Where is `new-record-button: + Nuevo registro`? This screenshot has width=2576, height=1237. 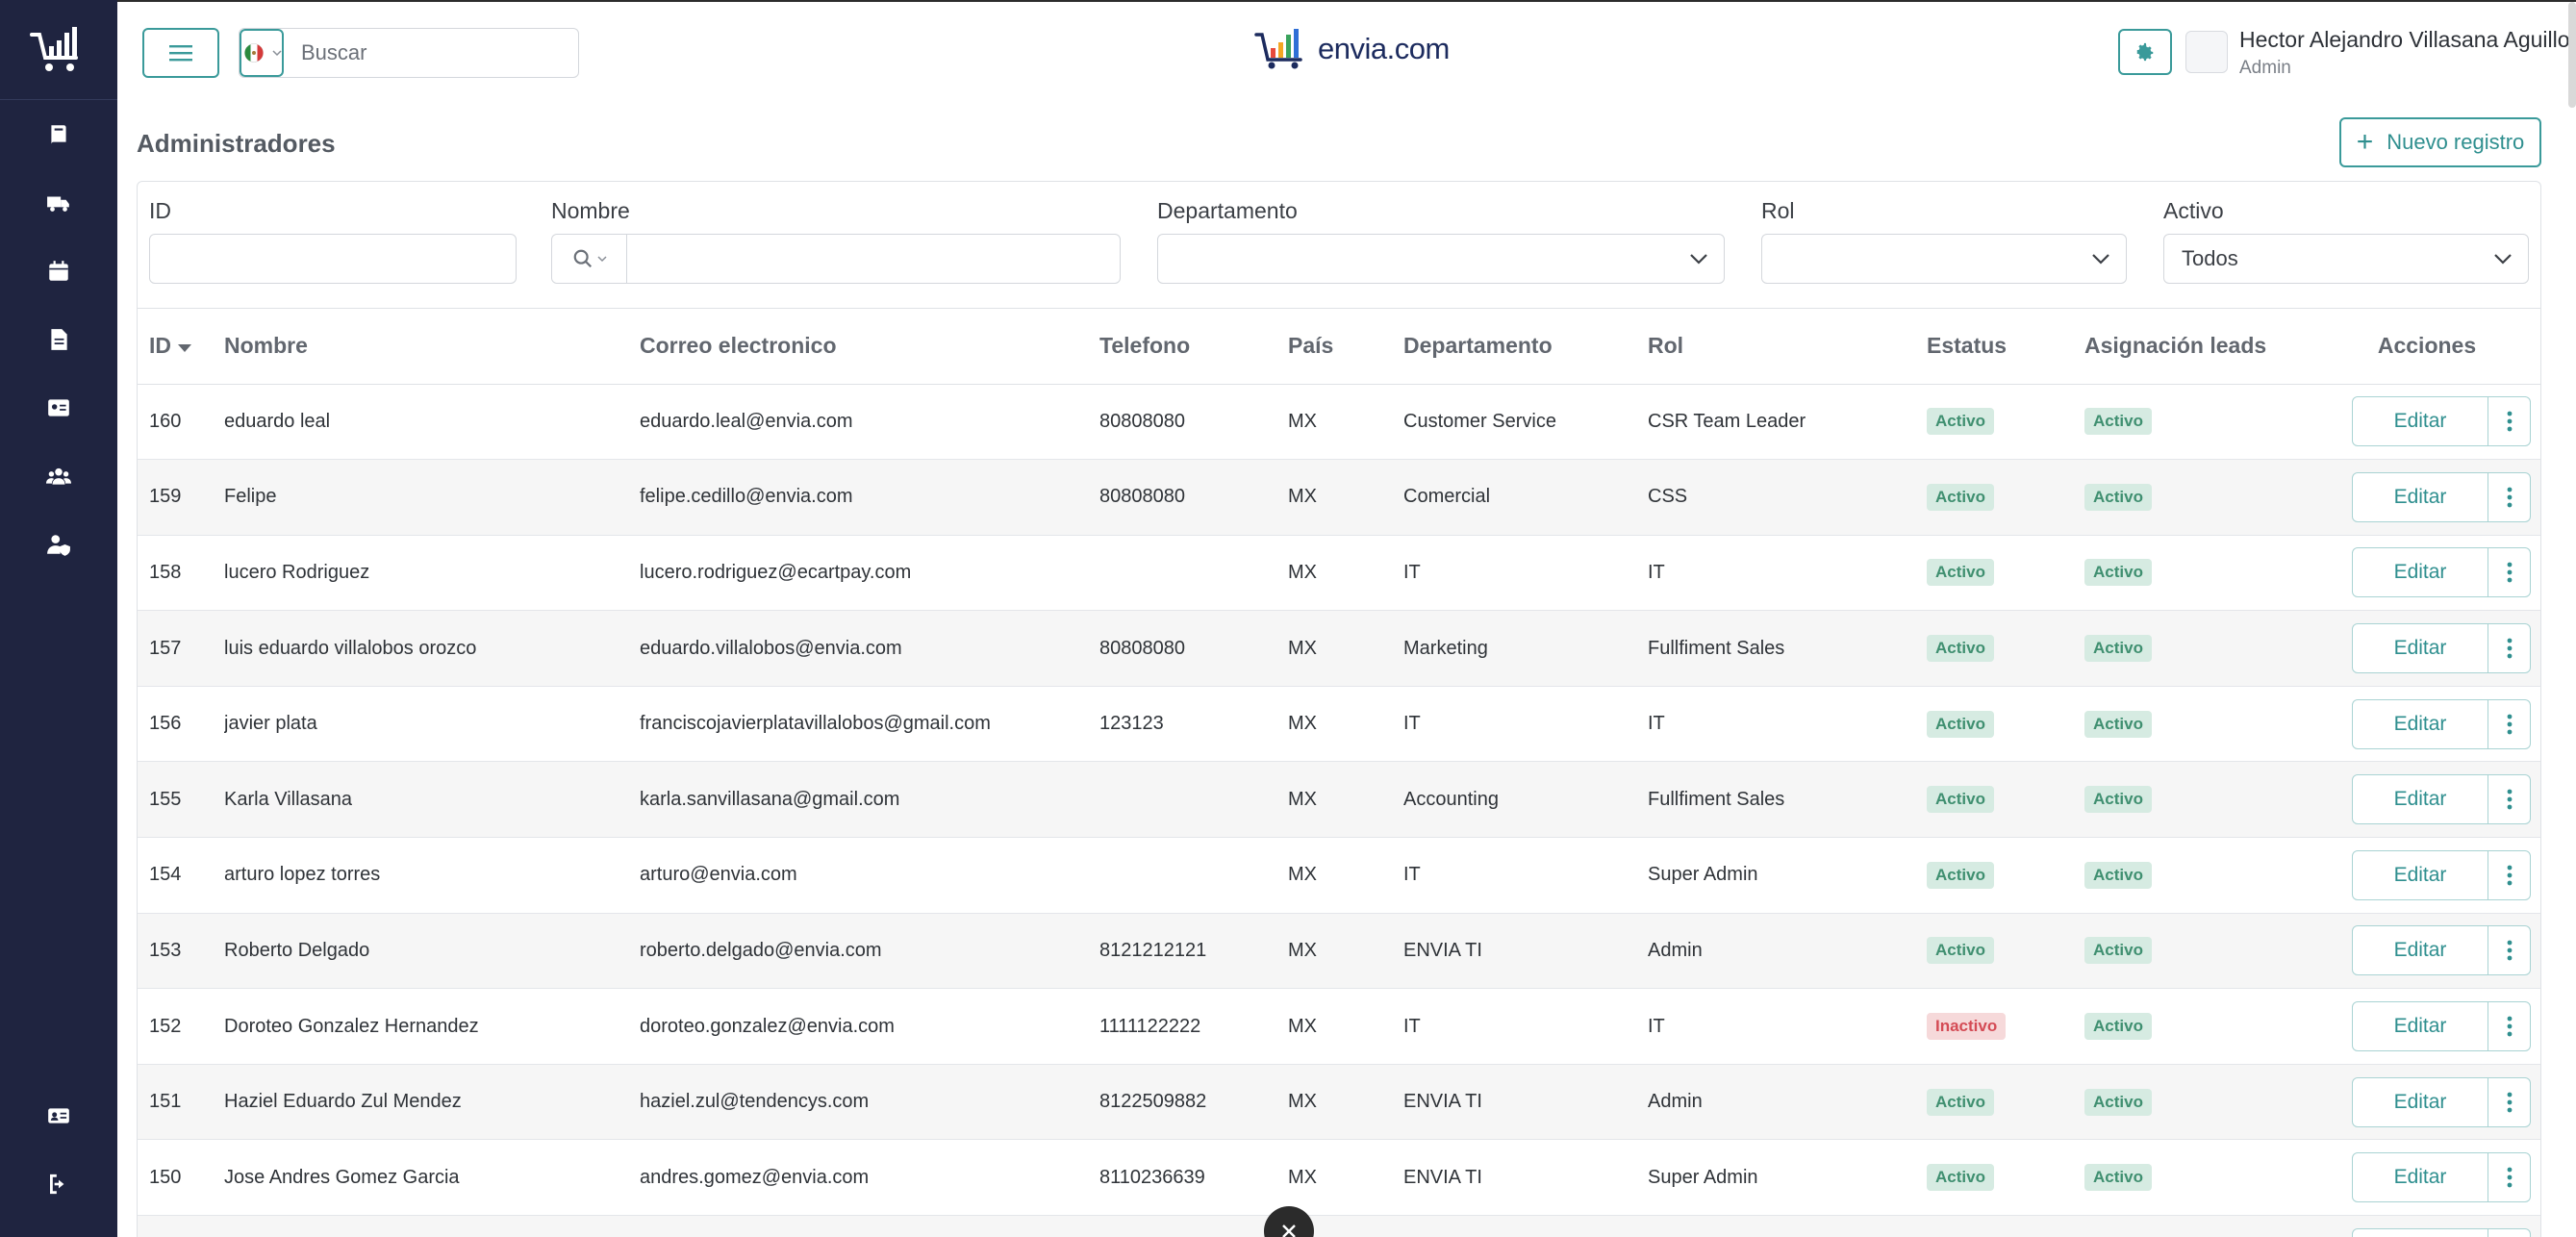
new-record-button: + Nuevo registro is located at coordinates (2440, 142).